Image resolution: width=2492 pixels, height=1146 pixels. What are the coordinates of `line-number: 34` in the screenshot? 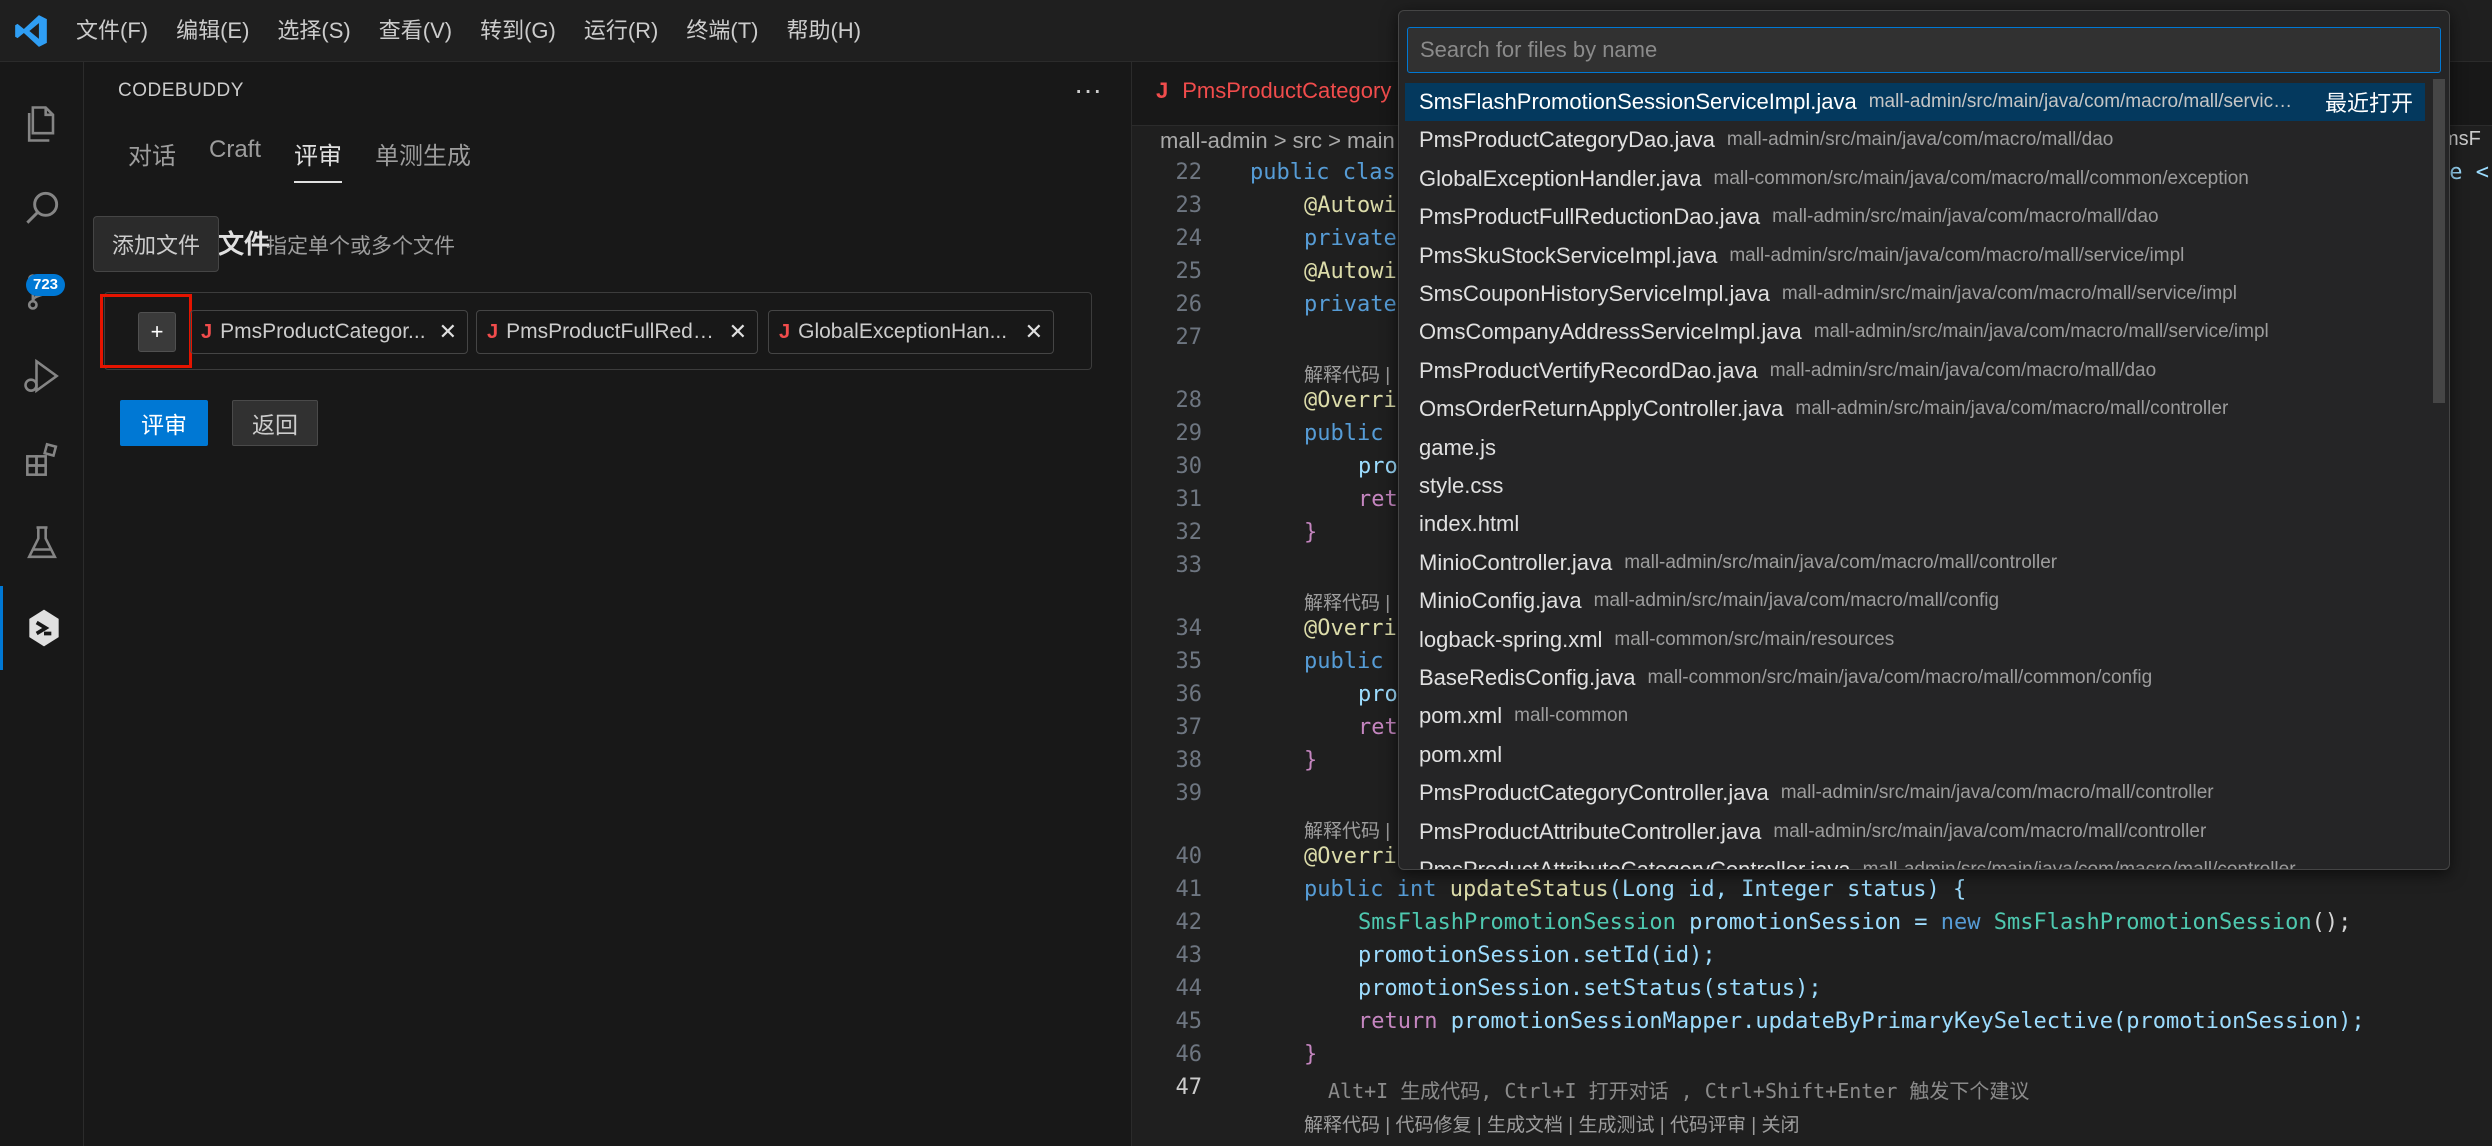 It's located at (1189, 628).